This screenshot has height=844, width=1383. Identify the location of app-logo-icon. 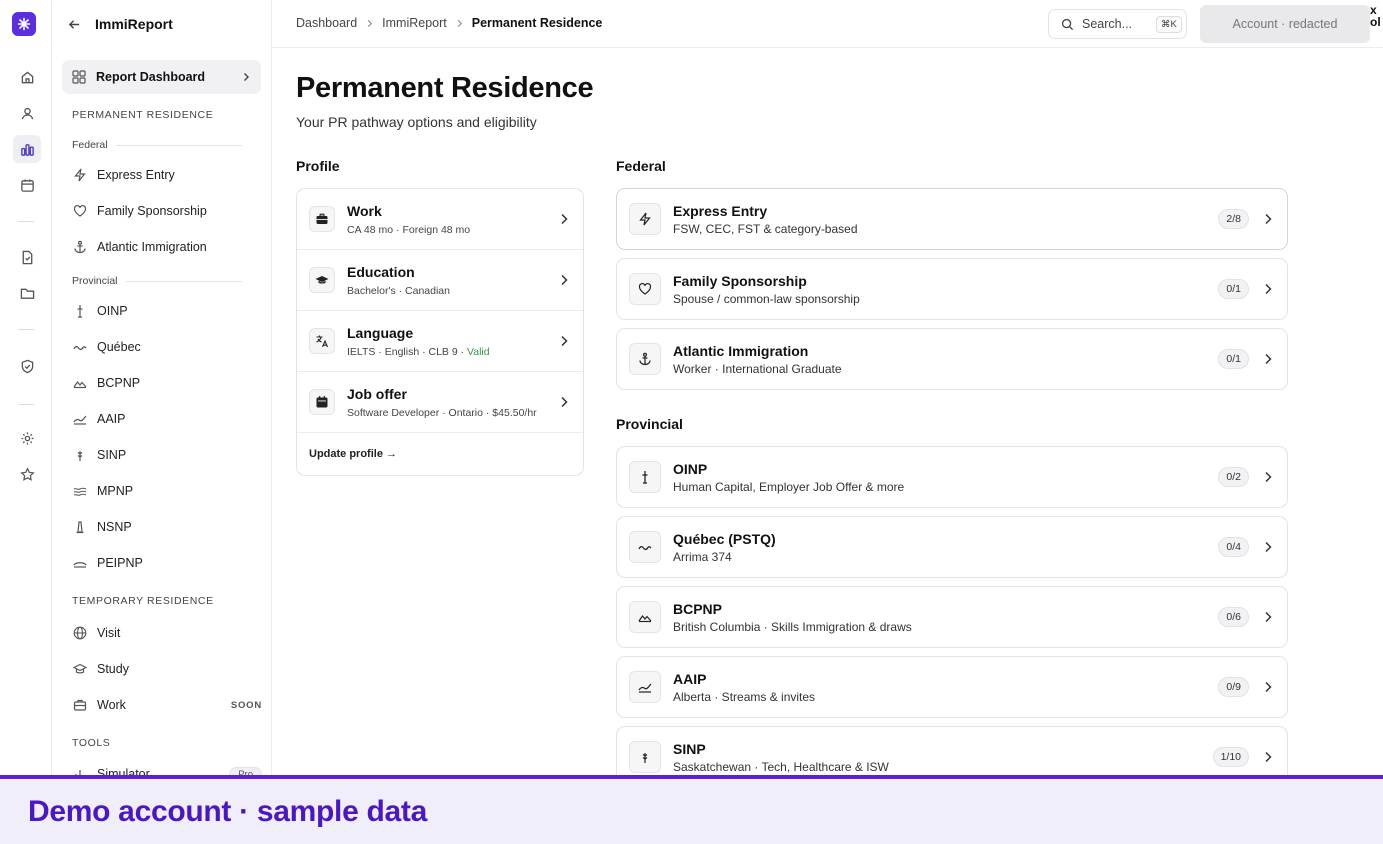
(24, 24).